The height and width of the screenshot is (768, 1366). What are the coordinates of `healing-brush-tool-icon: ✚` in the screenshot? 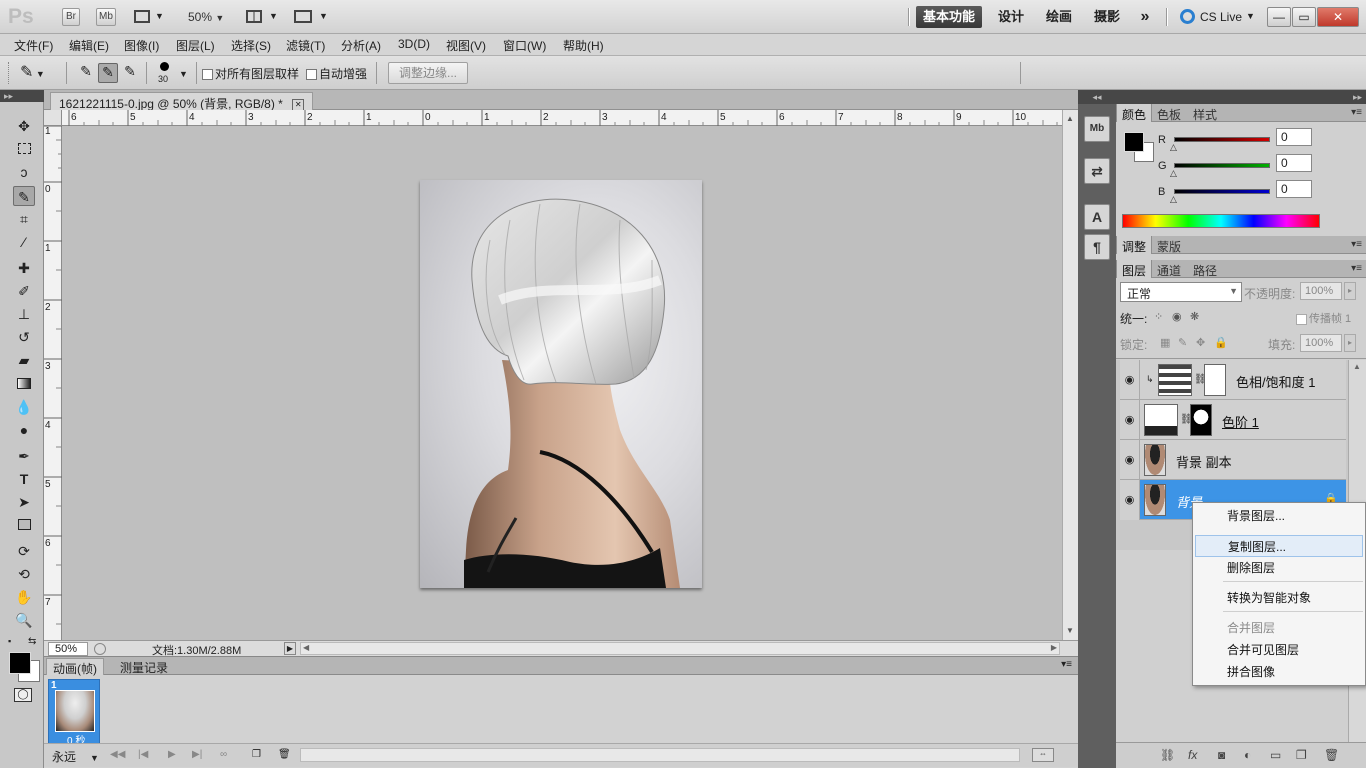 It's located at (24, 268).